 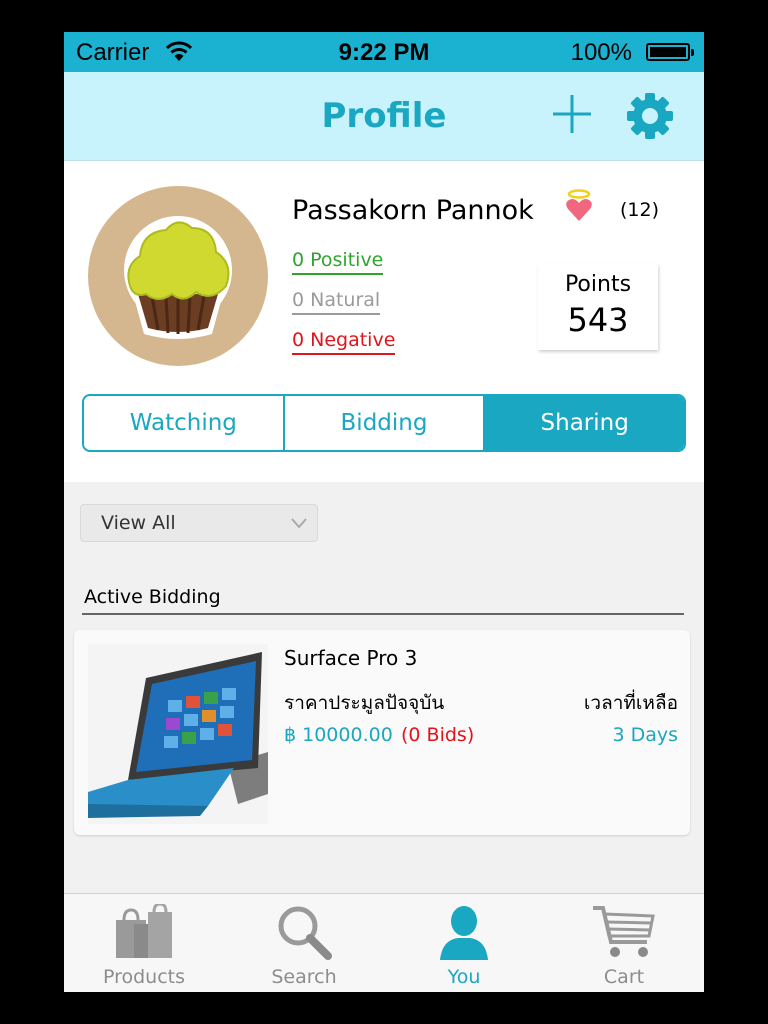 I want to click on plus-icon, so click(x=572, y=114).